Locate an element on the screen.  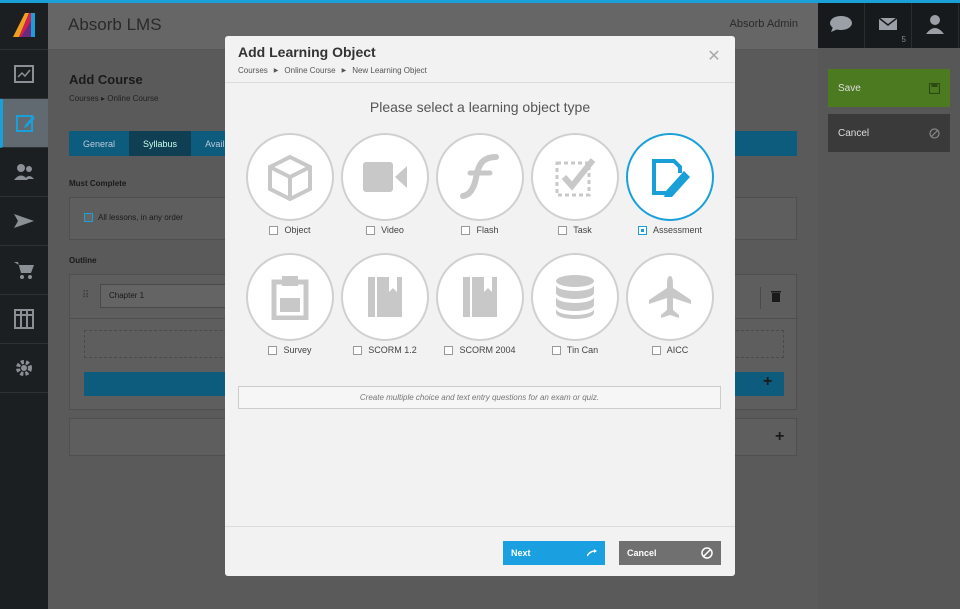
type-scorm-2004-circle is located at coordinates (480, 297).